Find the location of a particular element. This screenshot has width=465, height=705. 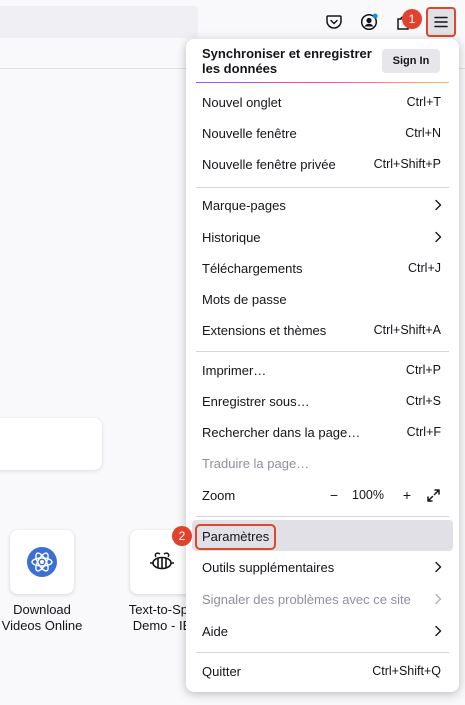

app-menu-button is located at coordinates (441, 22).